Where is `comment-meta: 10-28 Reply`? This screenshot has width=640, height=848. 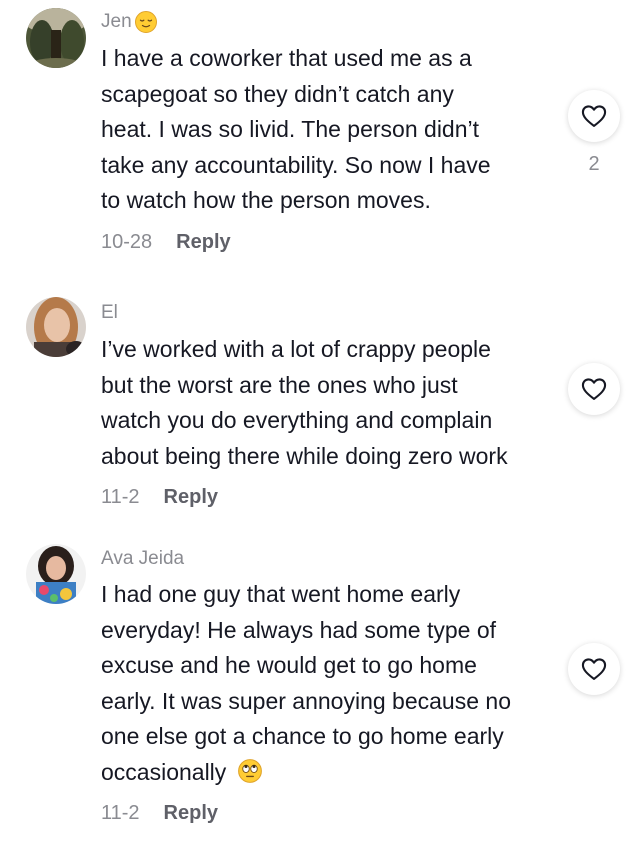 comment-meta: 10-28 Reply is located at coordinates (166, 242).